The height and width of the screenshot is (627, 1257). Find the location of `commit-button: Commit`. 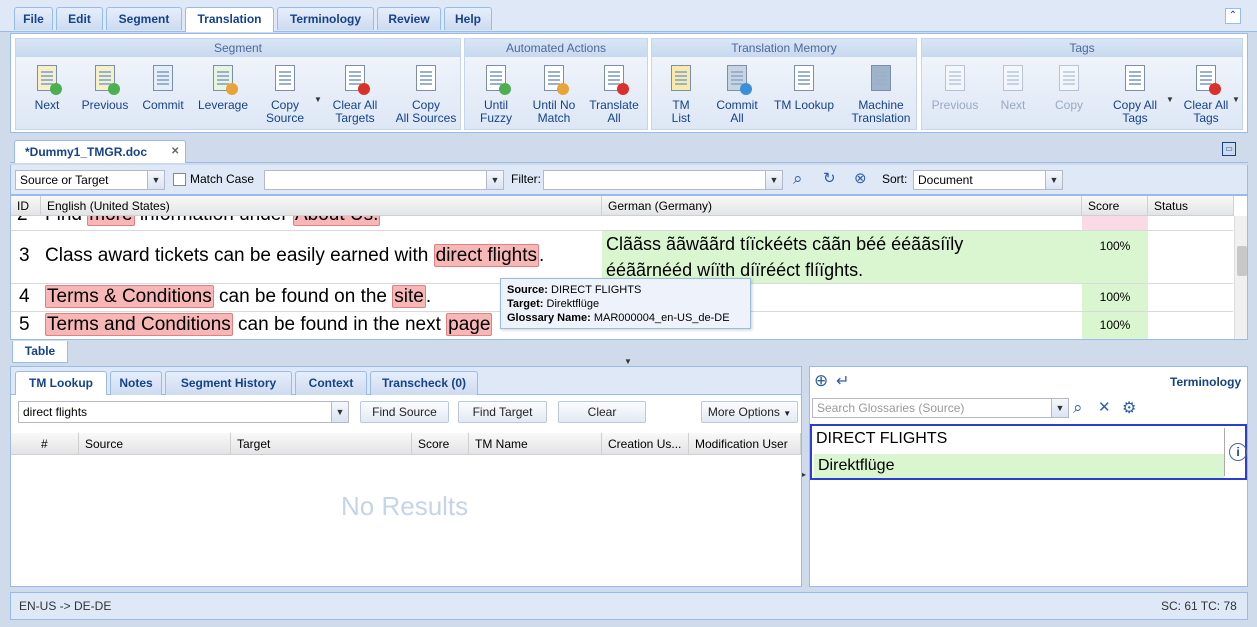

commit-button: Commit is located at coordinates (163, 98).